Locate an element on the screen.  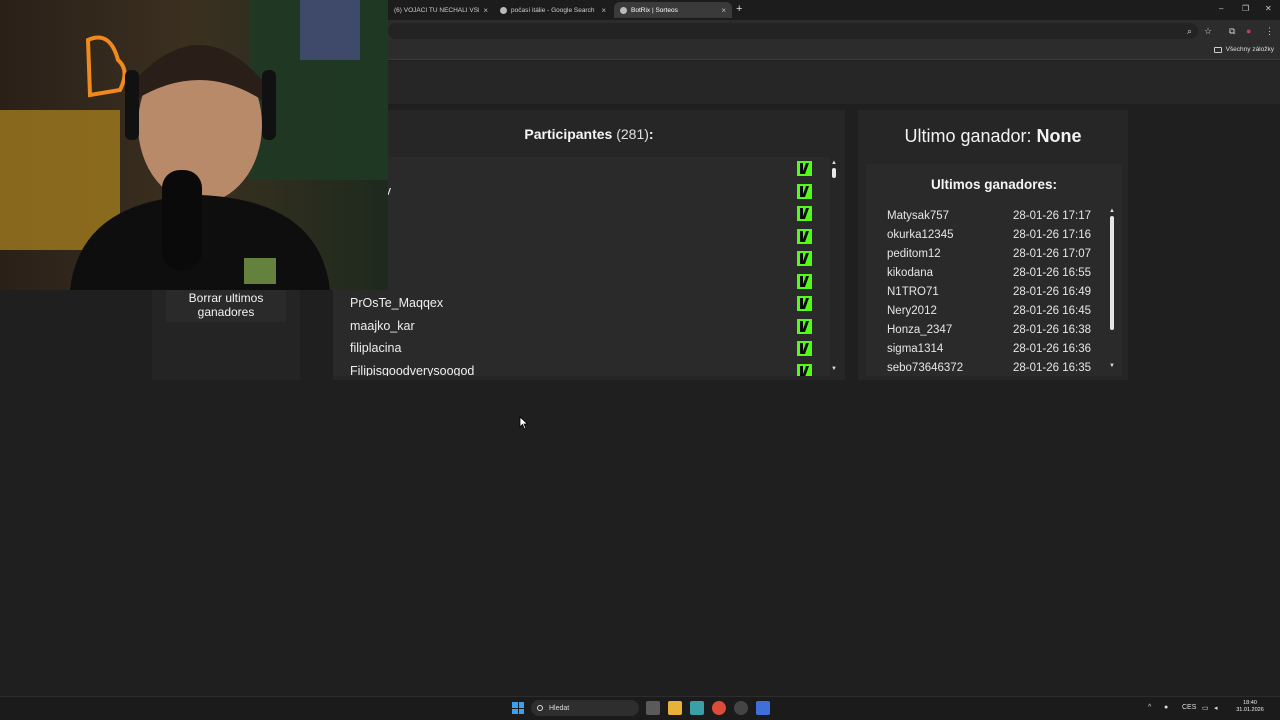
participants-count: (281) is located at coordinates (632, 134).